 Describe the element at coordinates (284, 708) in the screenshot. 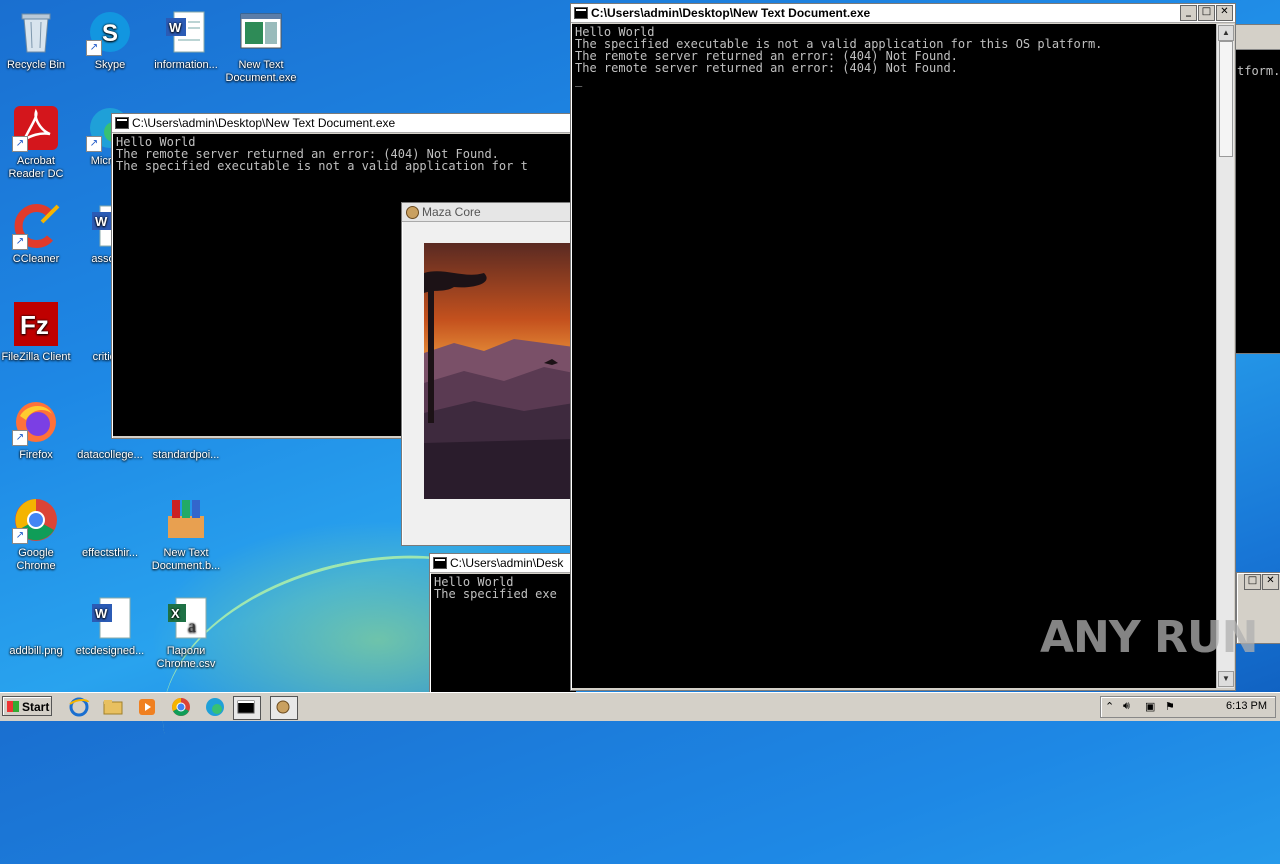

I see `taskbar-maza-button` at that location.